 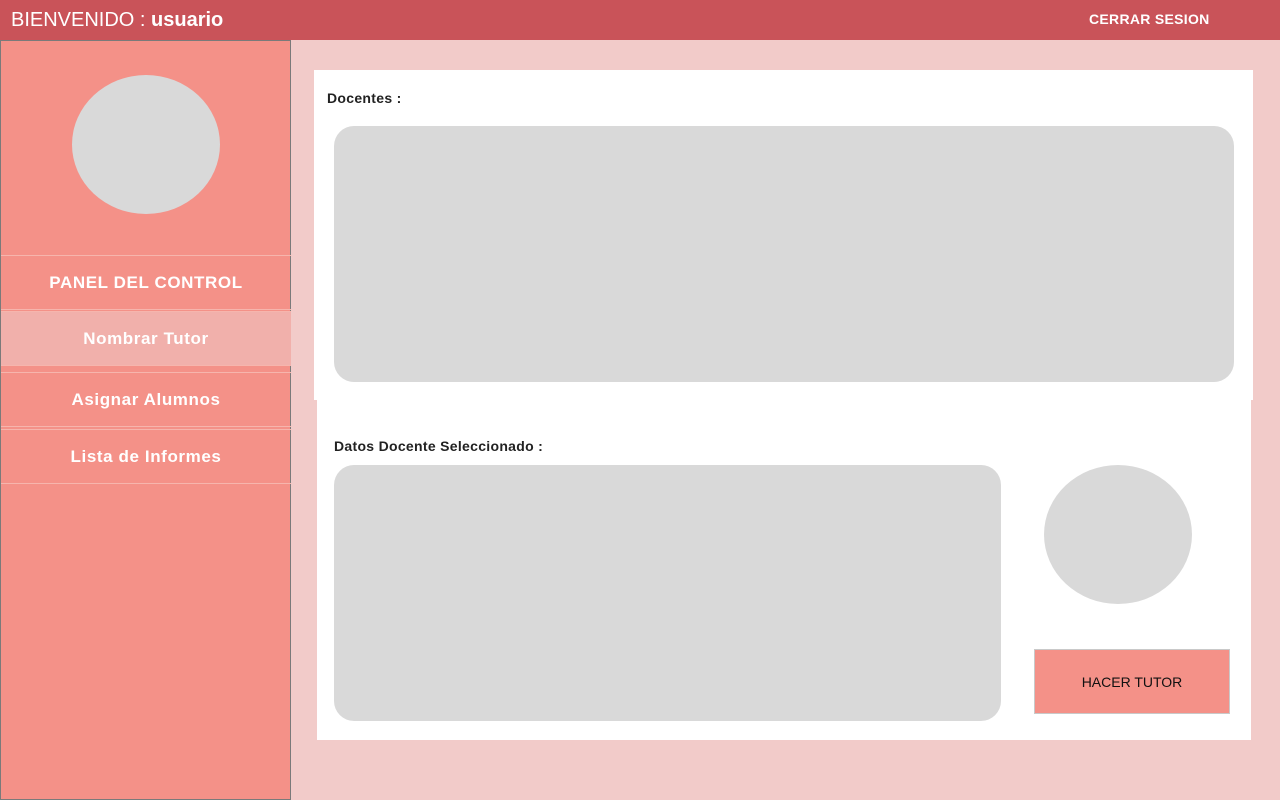 I want to click on sidebar-item-asignar-alumnos: Asignar Alumnos, so click(x=146, y=399).